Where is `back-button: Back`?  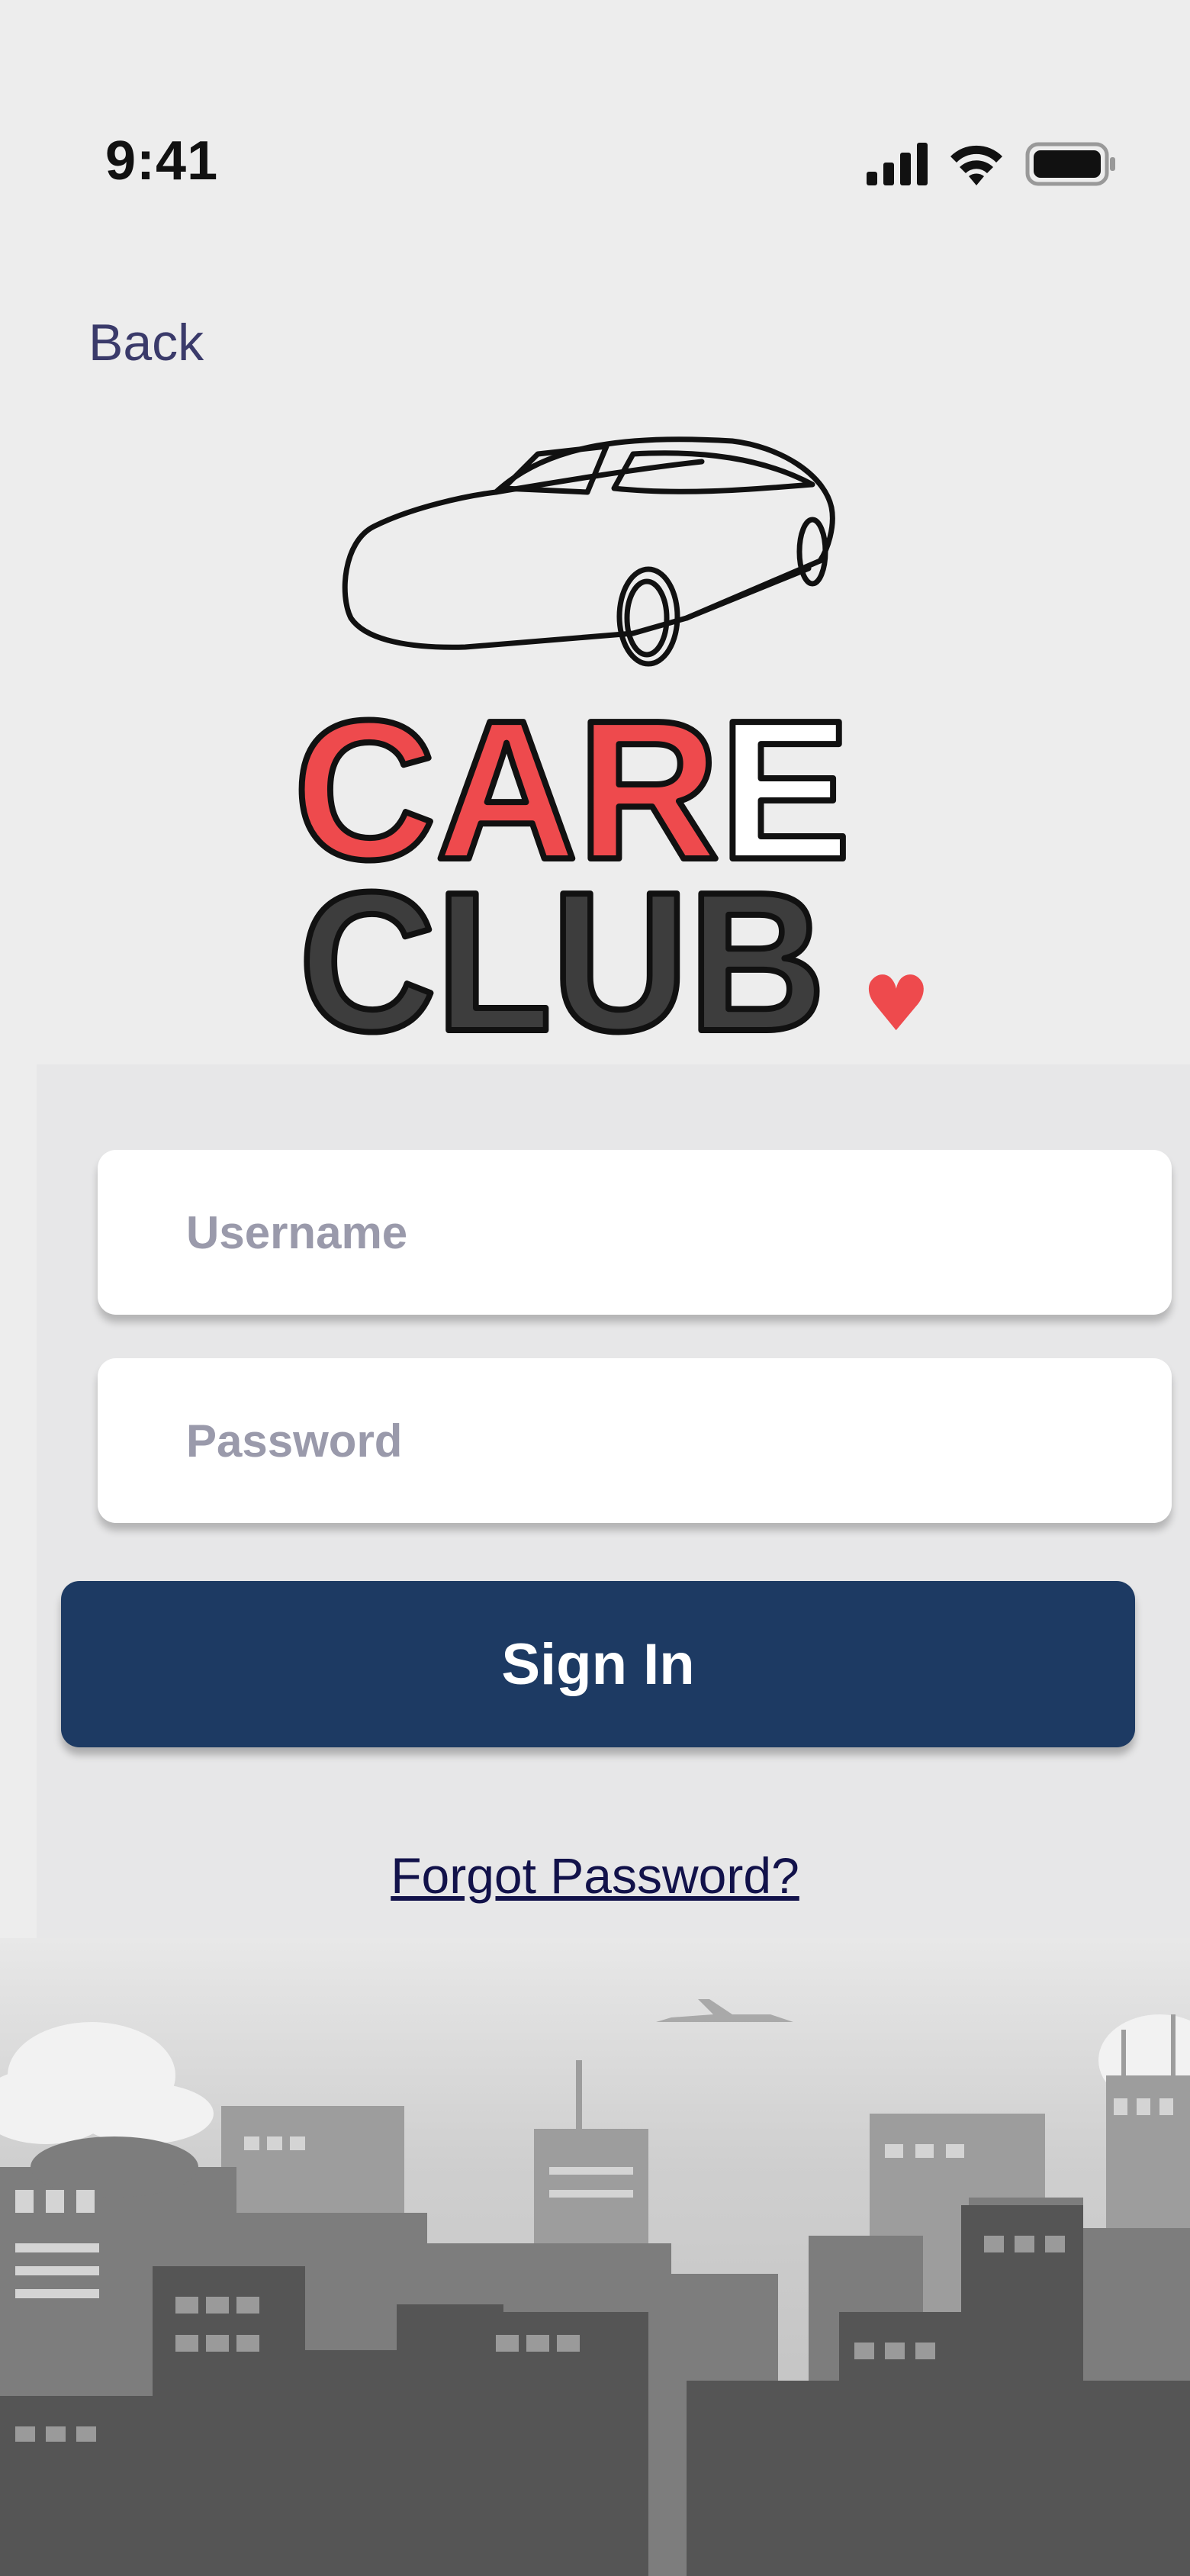 back-button: Back is located at coordinates (146, 342).